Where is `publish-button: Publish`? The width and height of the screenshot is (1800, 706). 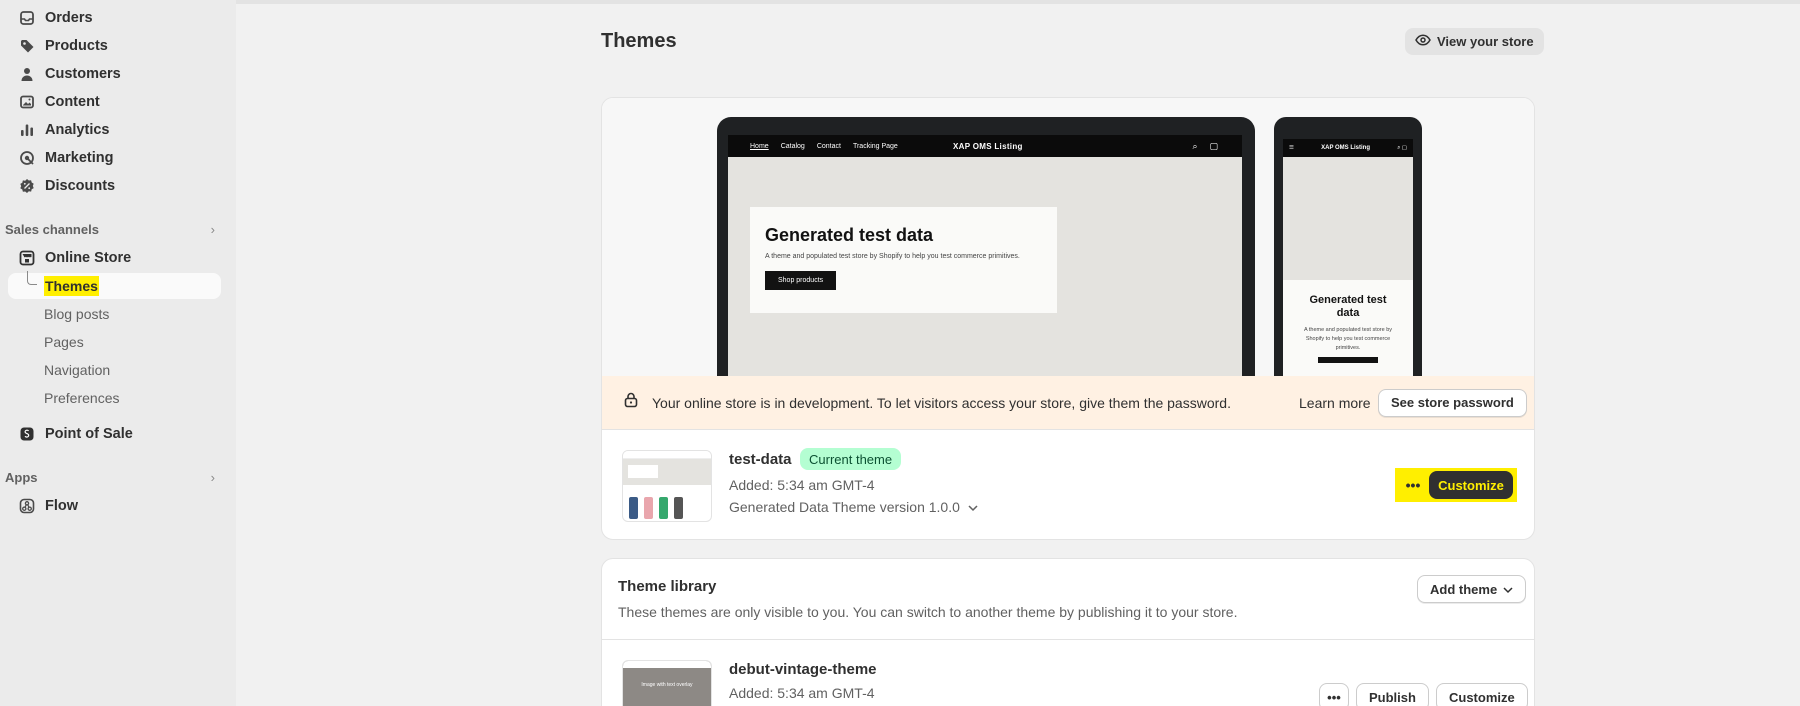 publish-button: Publish is located at coordinates (1392, 694).